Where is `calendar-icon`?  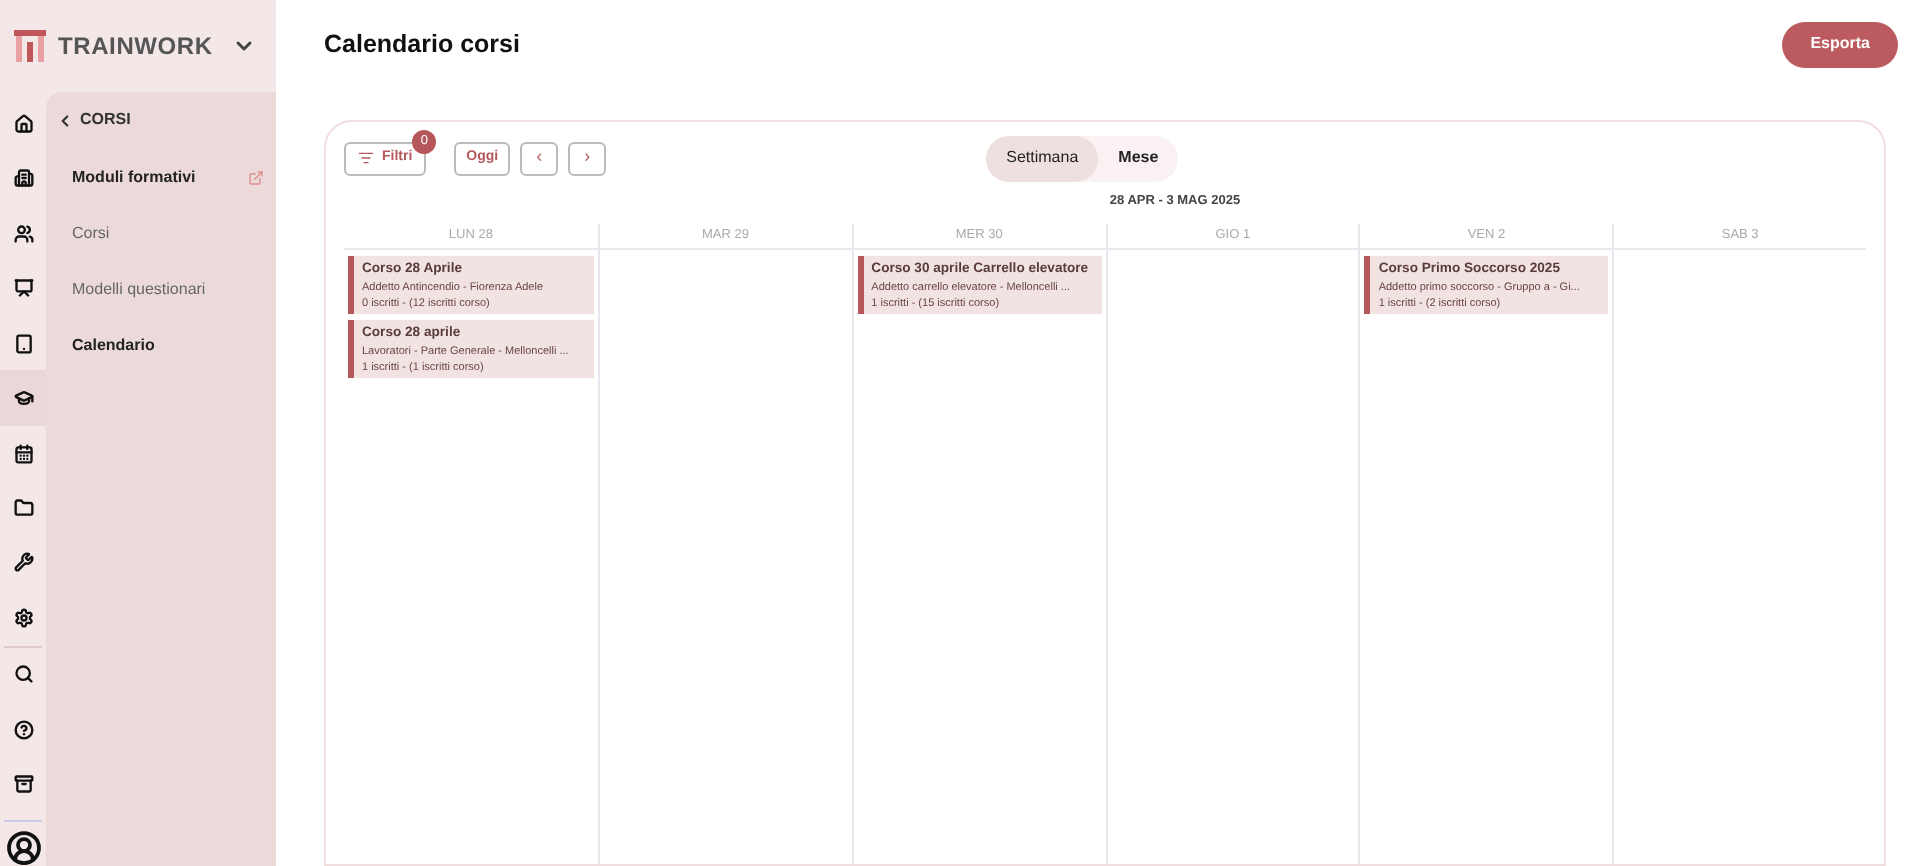 calendar-icon is located at coordinates (23, 453).